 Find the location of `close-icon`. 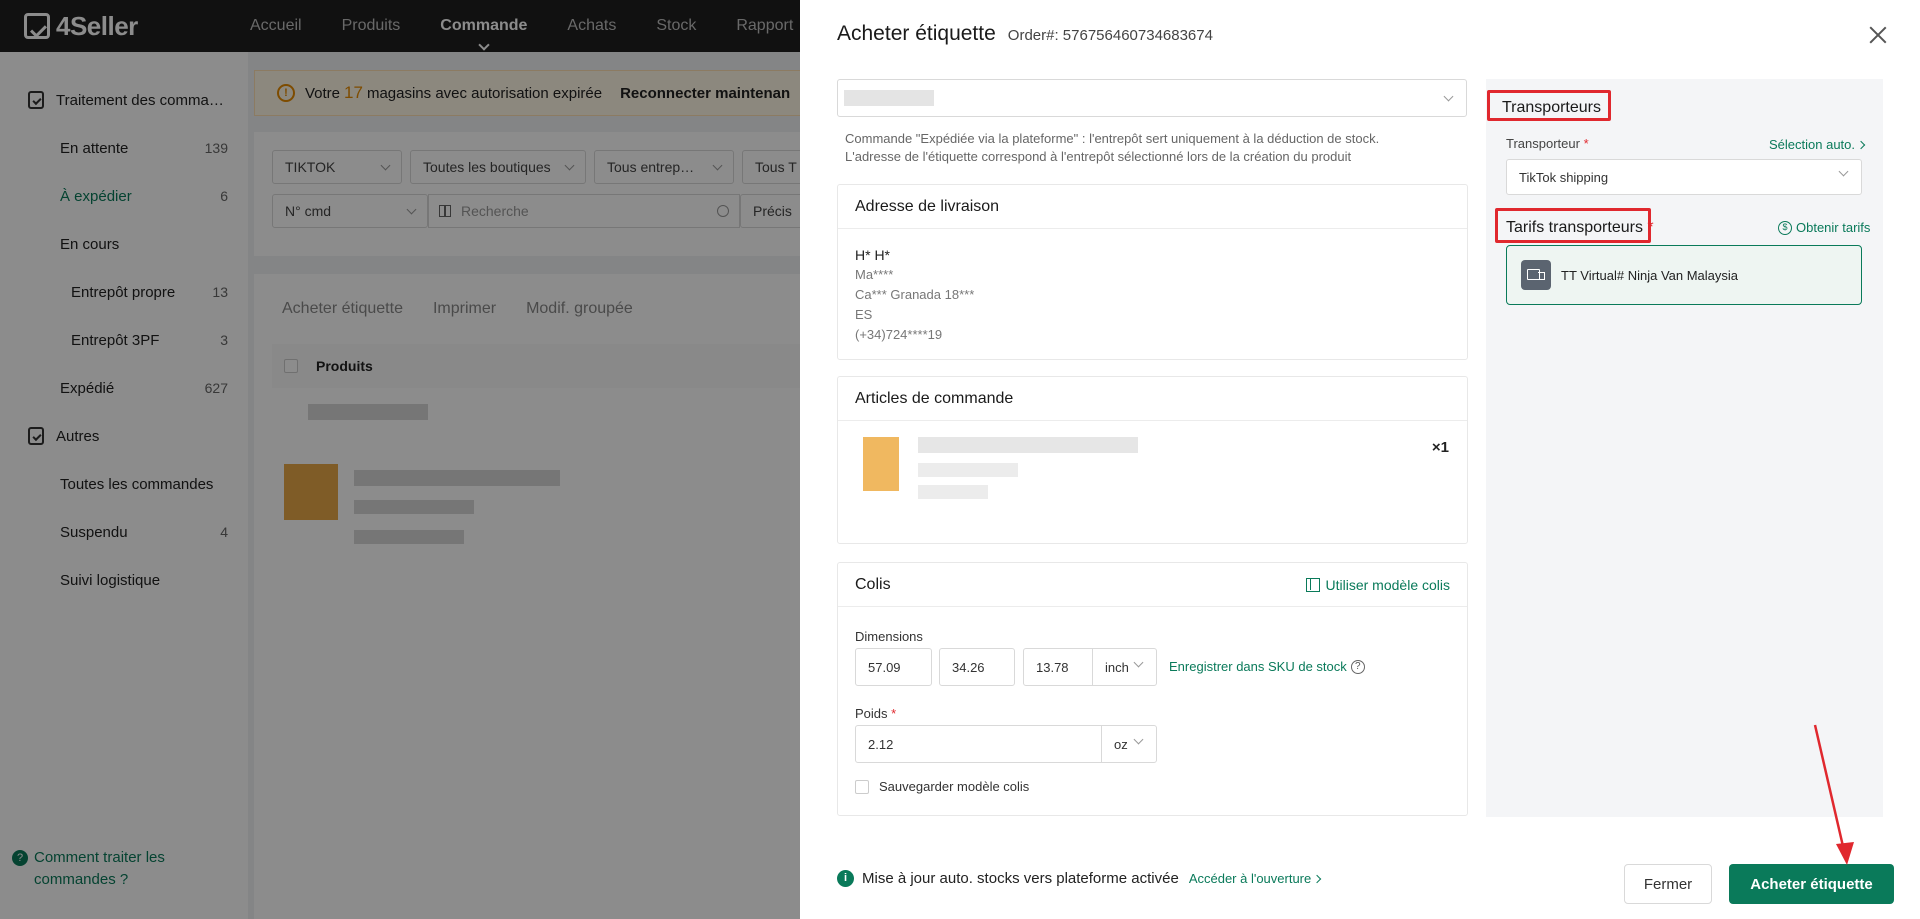

close-icon is located at coordinates (1878, 35).